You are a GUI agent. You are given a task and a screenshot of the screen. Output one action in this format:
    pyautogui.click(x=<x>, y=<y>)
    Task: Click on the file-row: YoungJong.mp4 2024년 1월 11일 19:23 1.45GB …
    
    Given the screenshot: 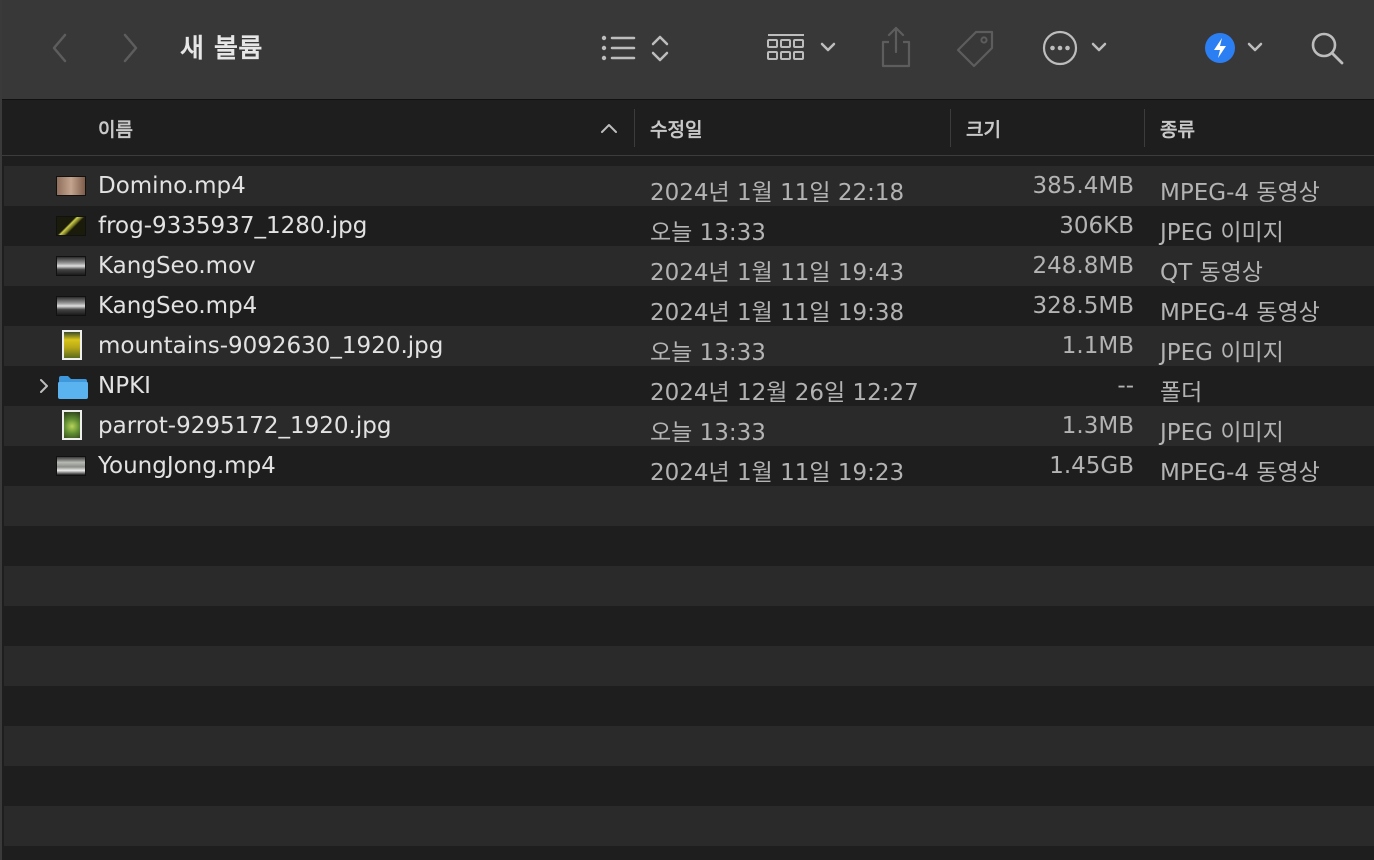 What is the action you would take?
    pyautogui.click(x=689, y=466)
    